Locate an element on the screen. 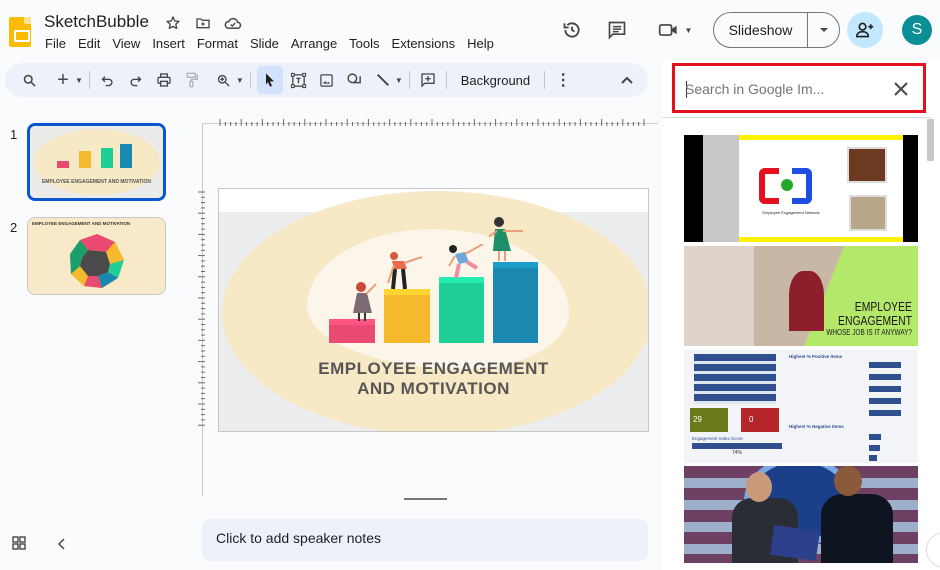 Image resolution: width=940 pixels, height=570 pixels. undo-button is located at coordinates (108, 80).